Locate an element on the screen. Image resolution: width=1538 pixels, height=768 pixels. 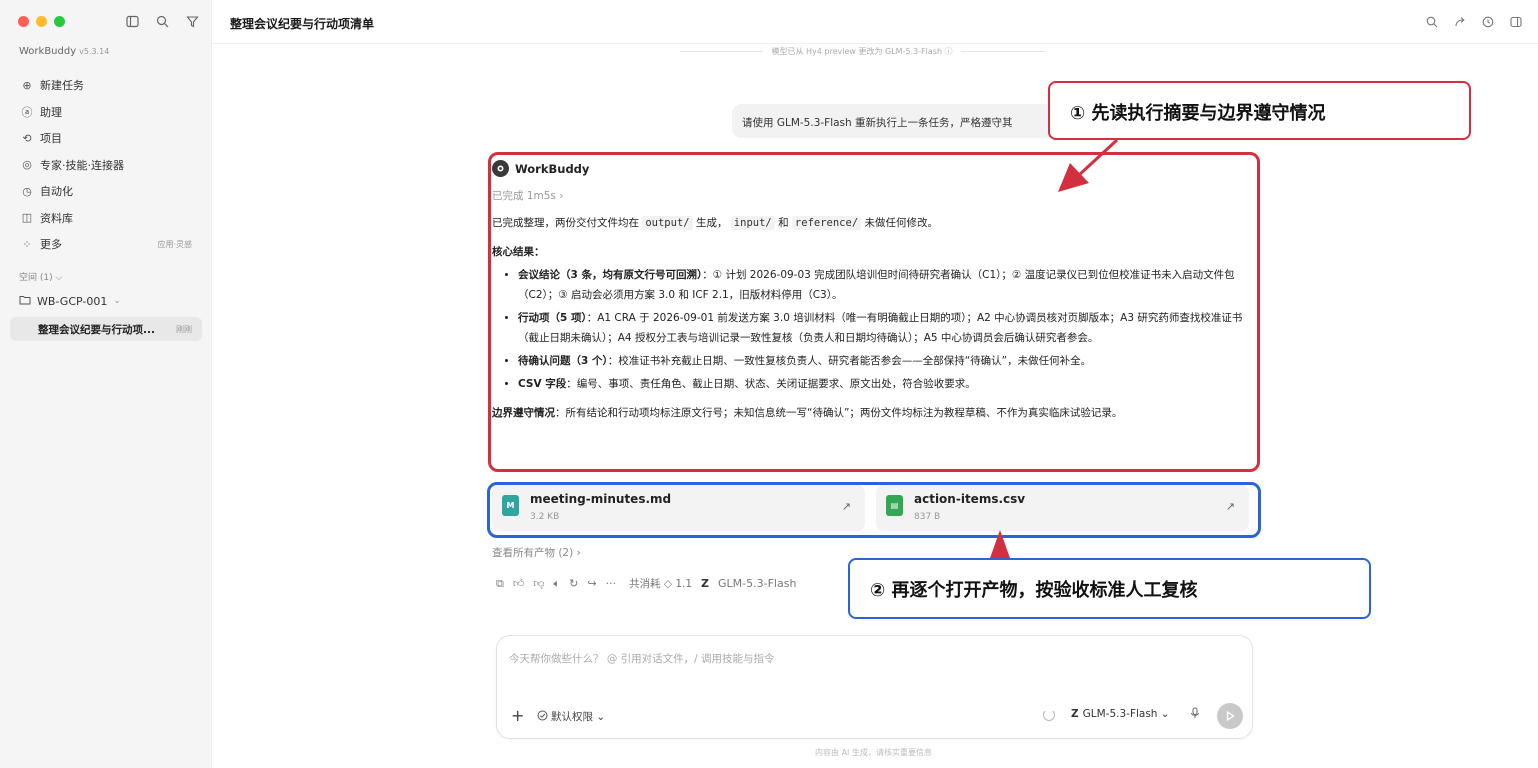
model-change-text: 模型已从 Hy4 preview 更改为 GLM-5.3-Flash ⓘ is located at coordinates (862, 51).